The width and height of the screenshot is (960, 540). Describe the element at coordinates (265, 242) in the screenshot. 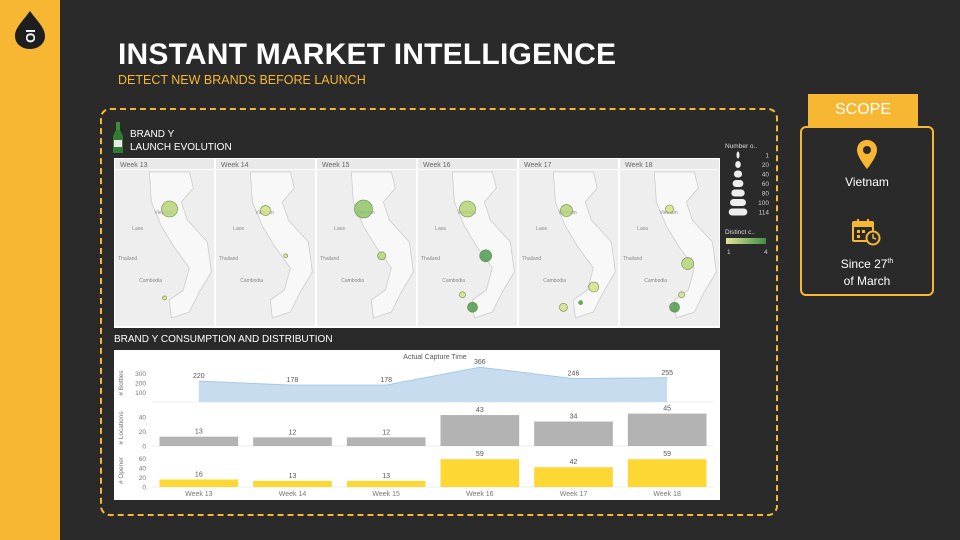

I see `map-panel-2: Week 14VietnamLaosThailandCambodia` at that location.